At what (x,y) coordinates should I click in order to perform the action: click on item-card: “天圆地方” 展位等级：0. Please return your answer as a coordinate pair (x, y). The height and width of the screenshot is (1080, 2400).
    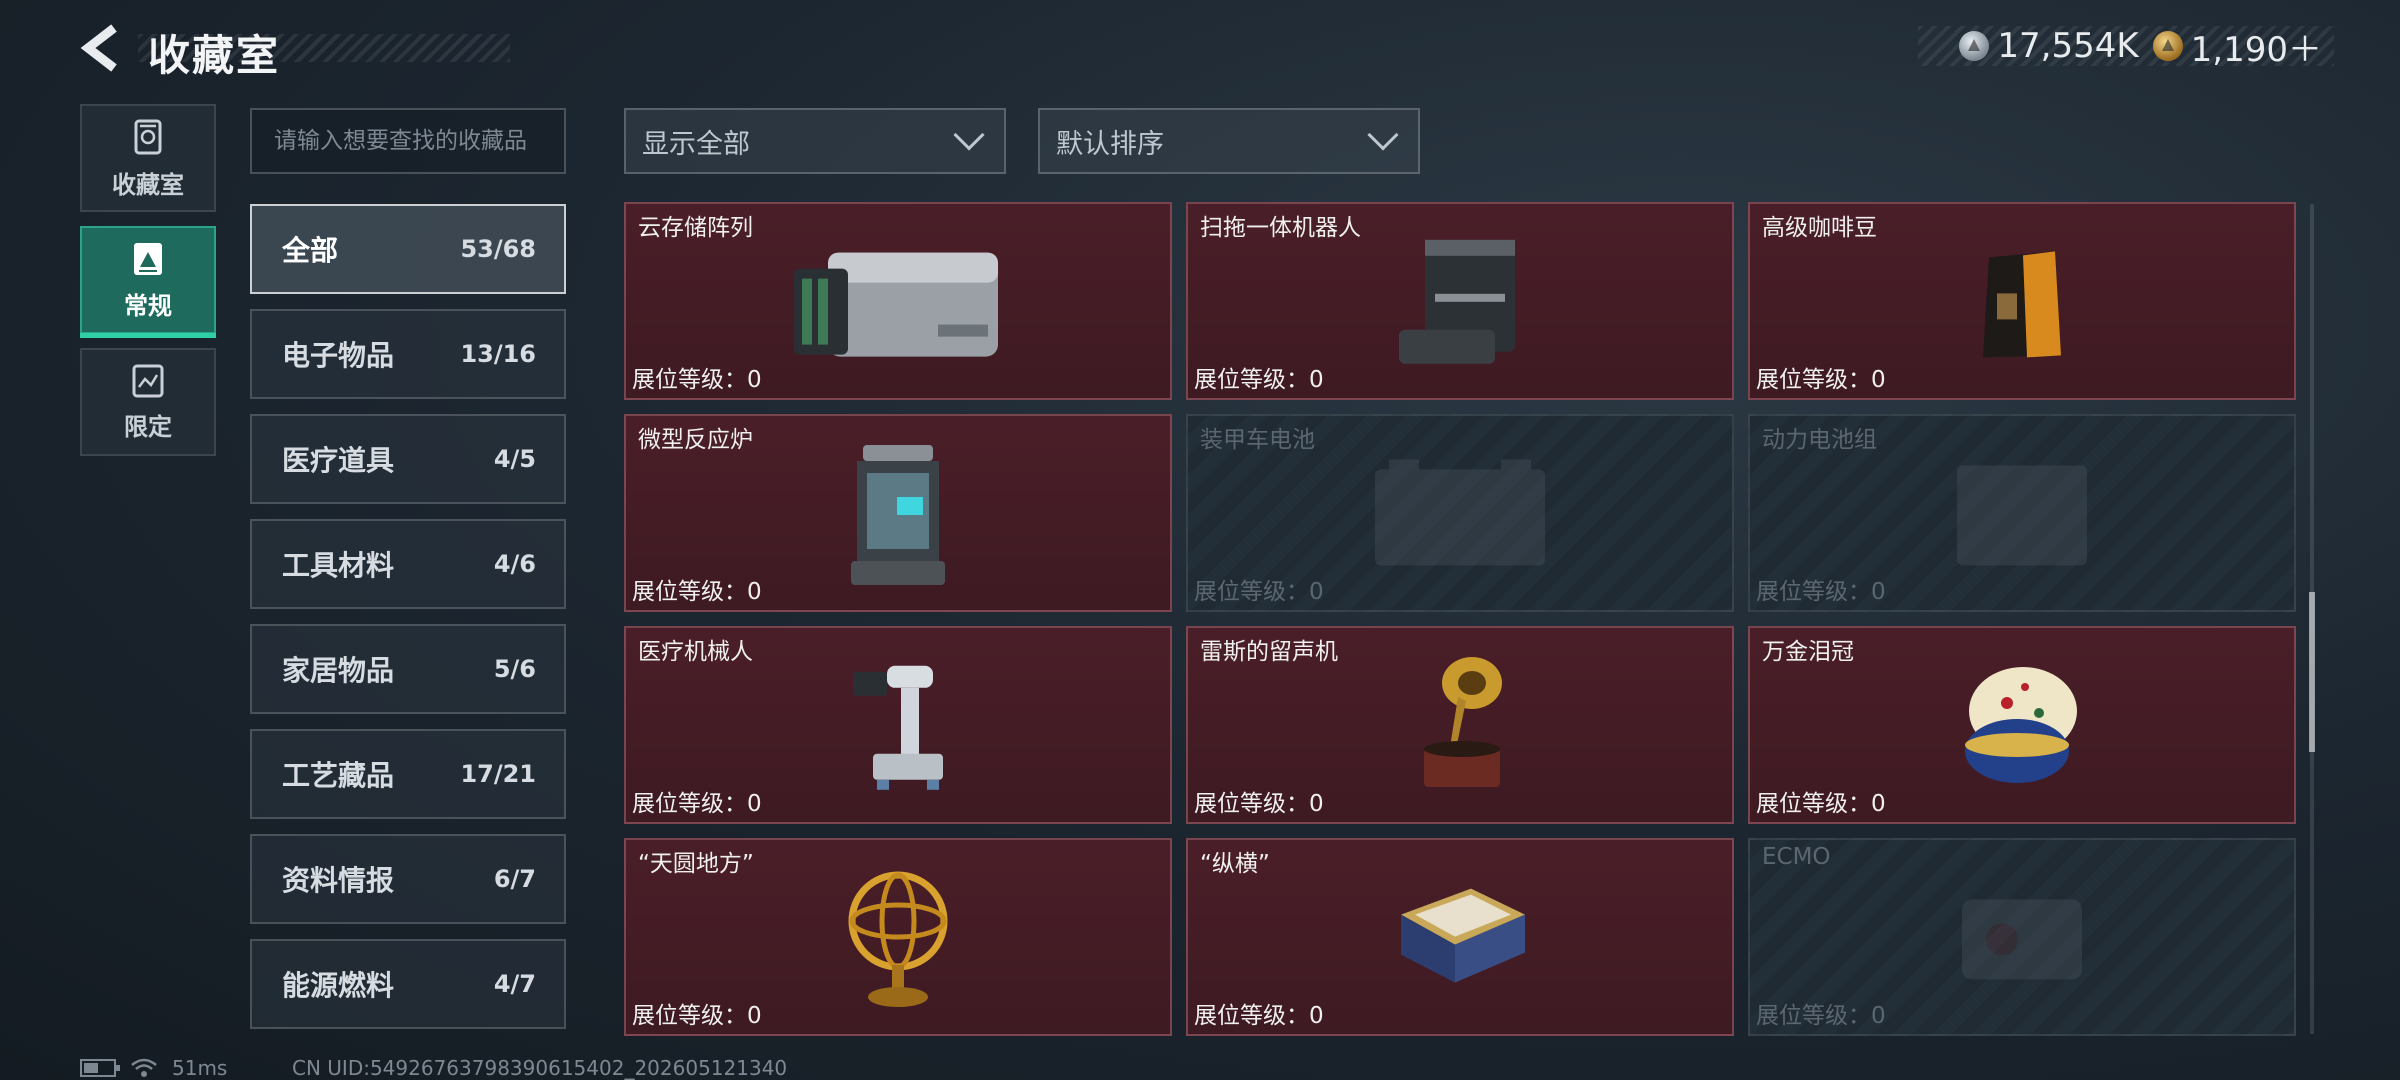
    Looking at the image, I should click on (898, 937).